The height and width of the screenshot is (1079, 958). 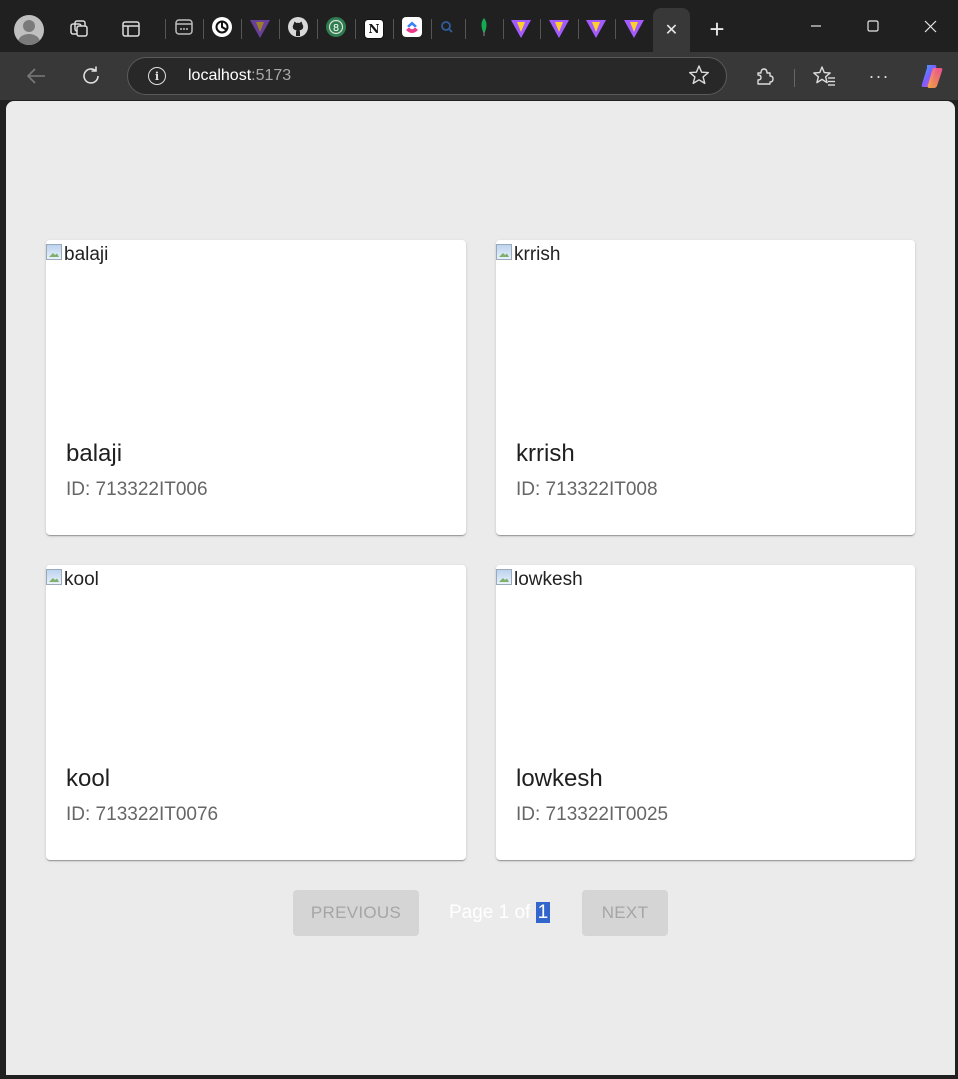 I want to click on page-indicator: Page 1 of 1, so click(x=500, y=913).